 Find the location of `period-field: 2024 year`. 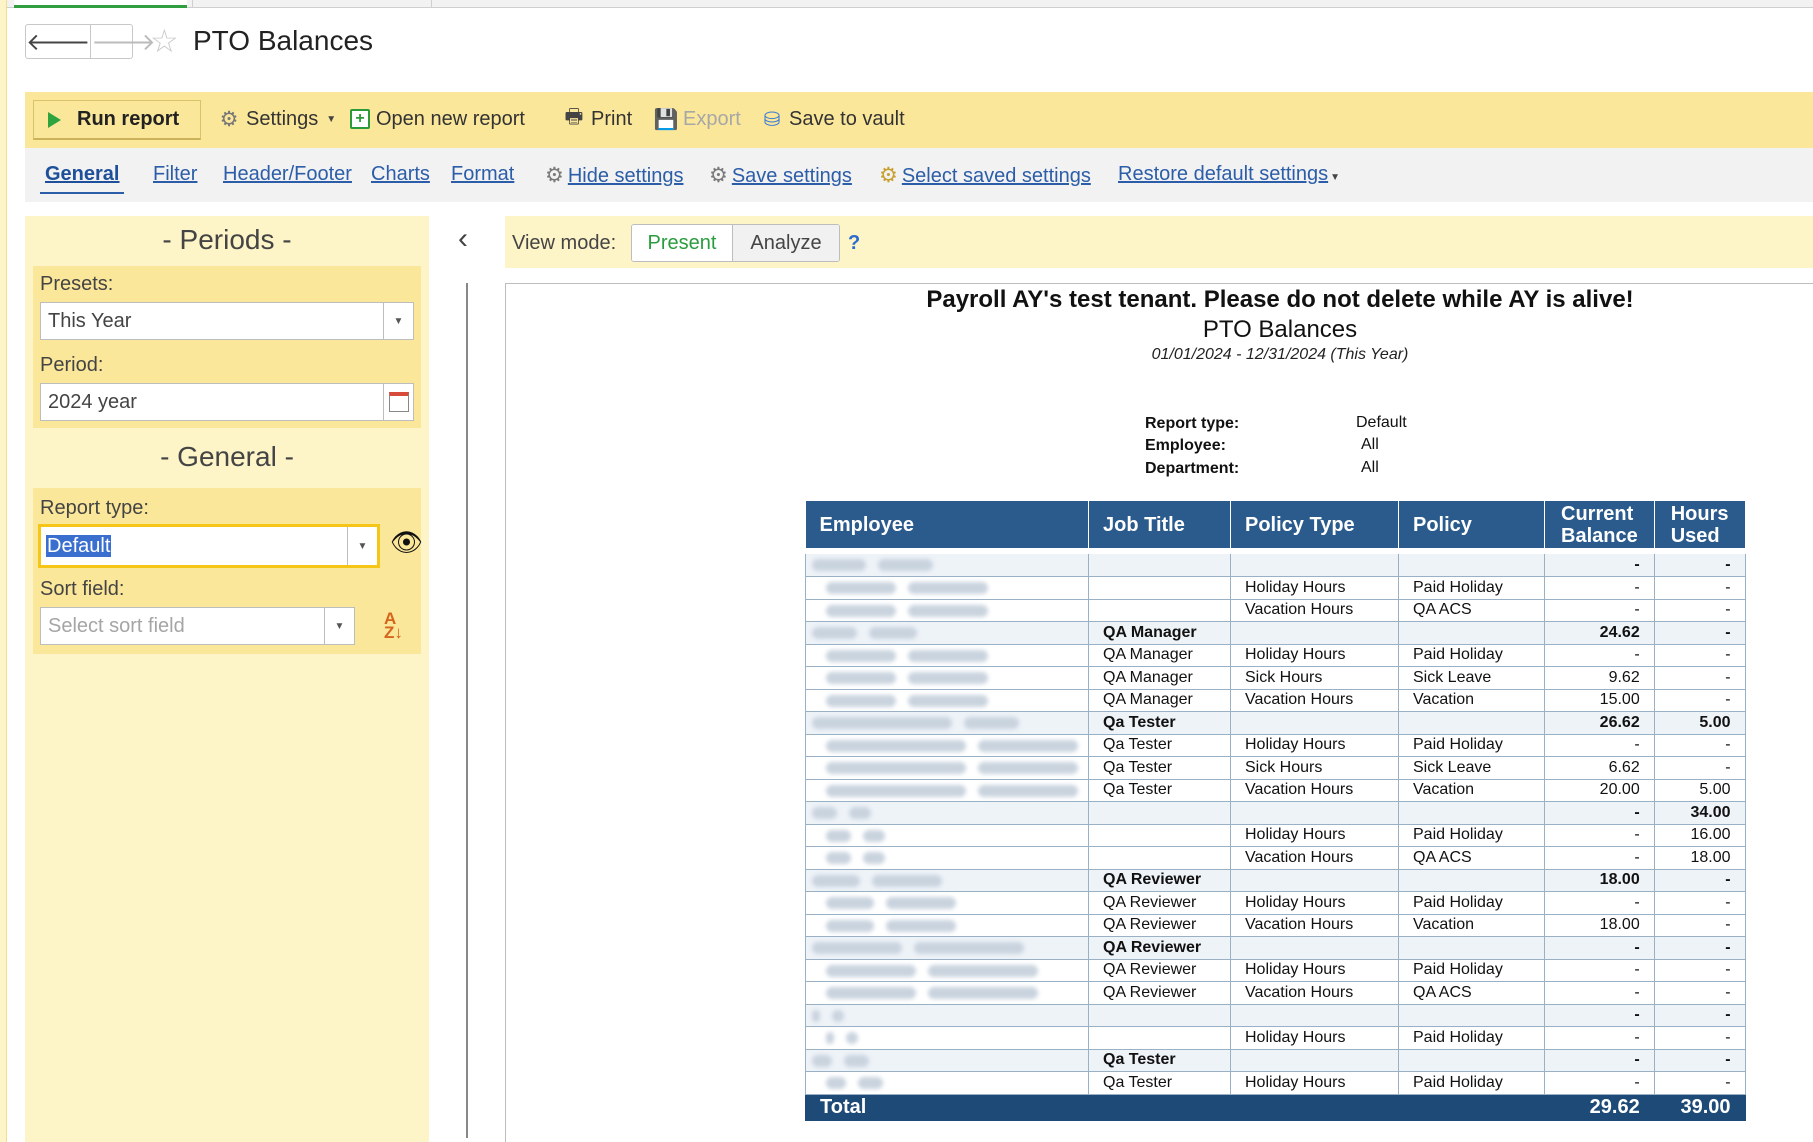

period-field: 2024 year is located at coordinates (227, 402).